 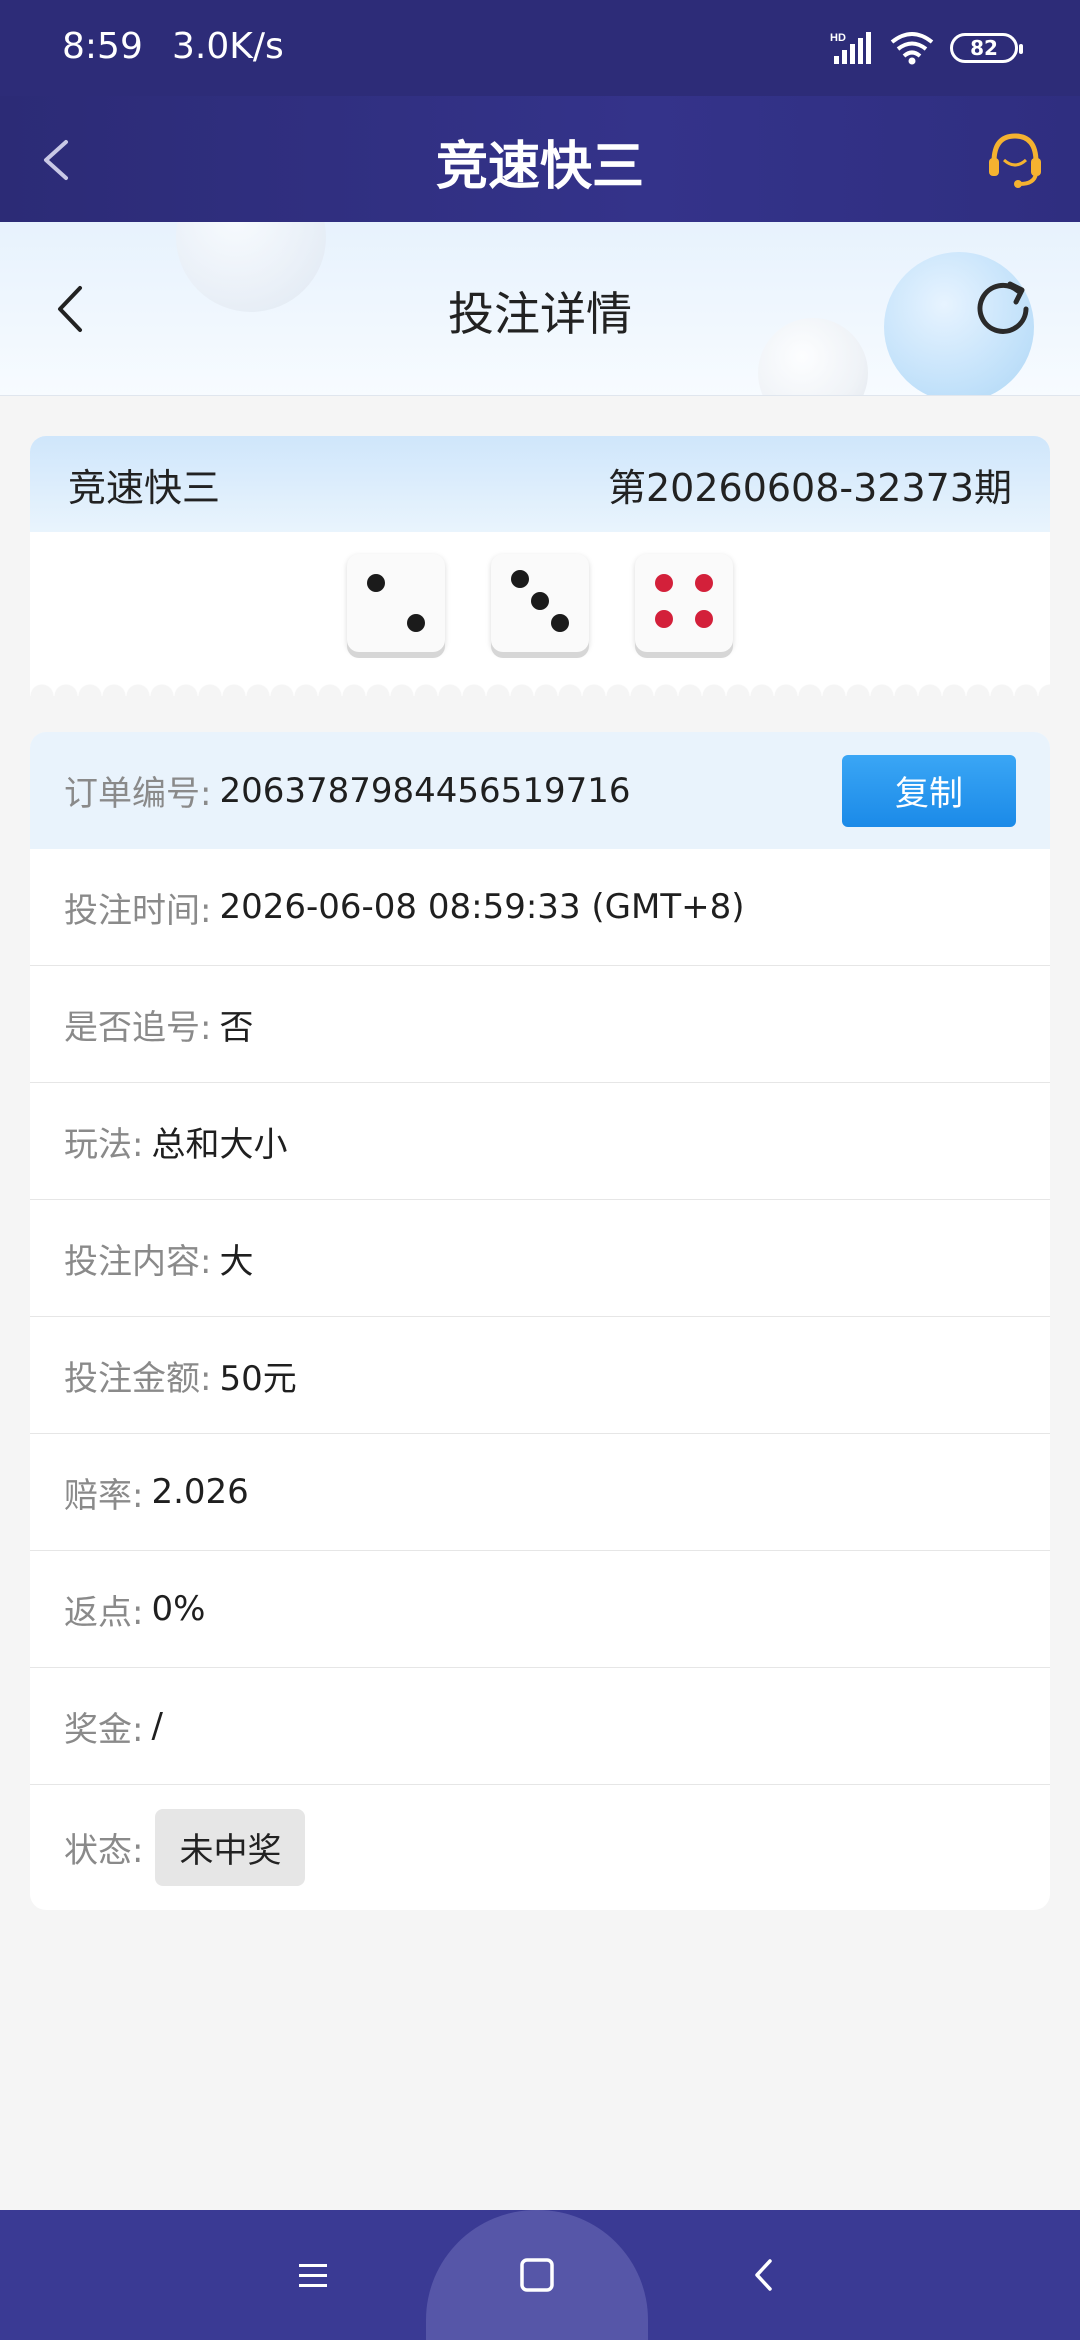 What do you see at coordinates (138, 1378) in the screenshot?
I see `amount-label: 投注金额:` at bounding box center [138, 1378].